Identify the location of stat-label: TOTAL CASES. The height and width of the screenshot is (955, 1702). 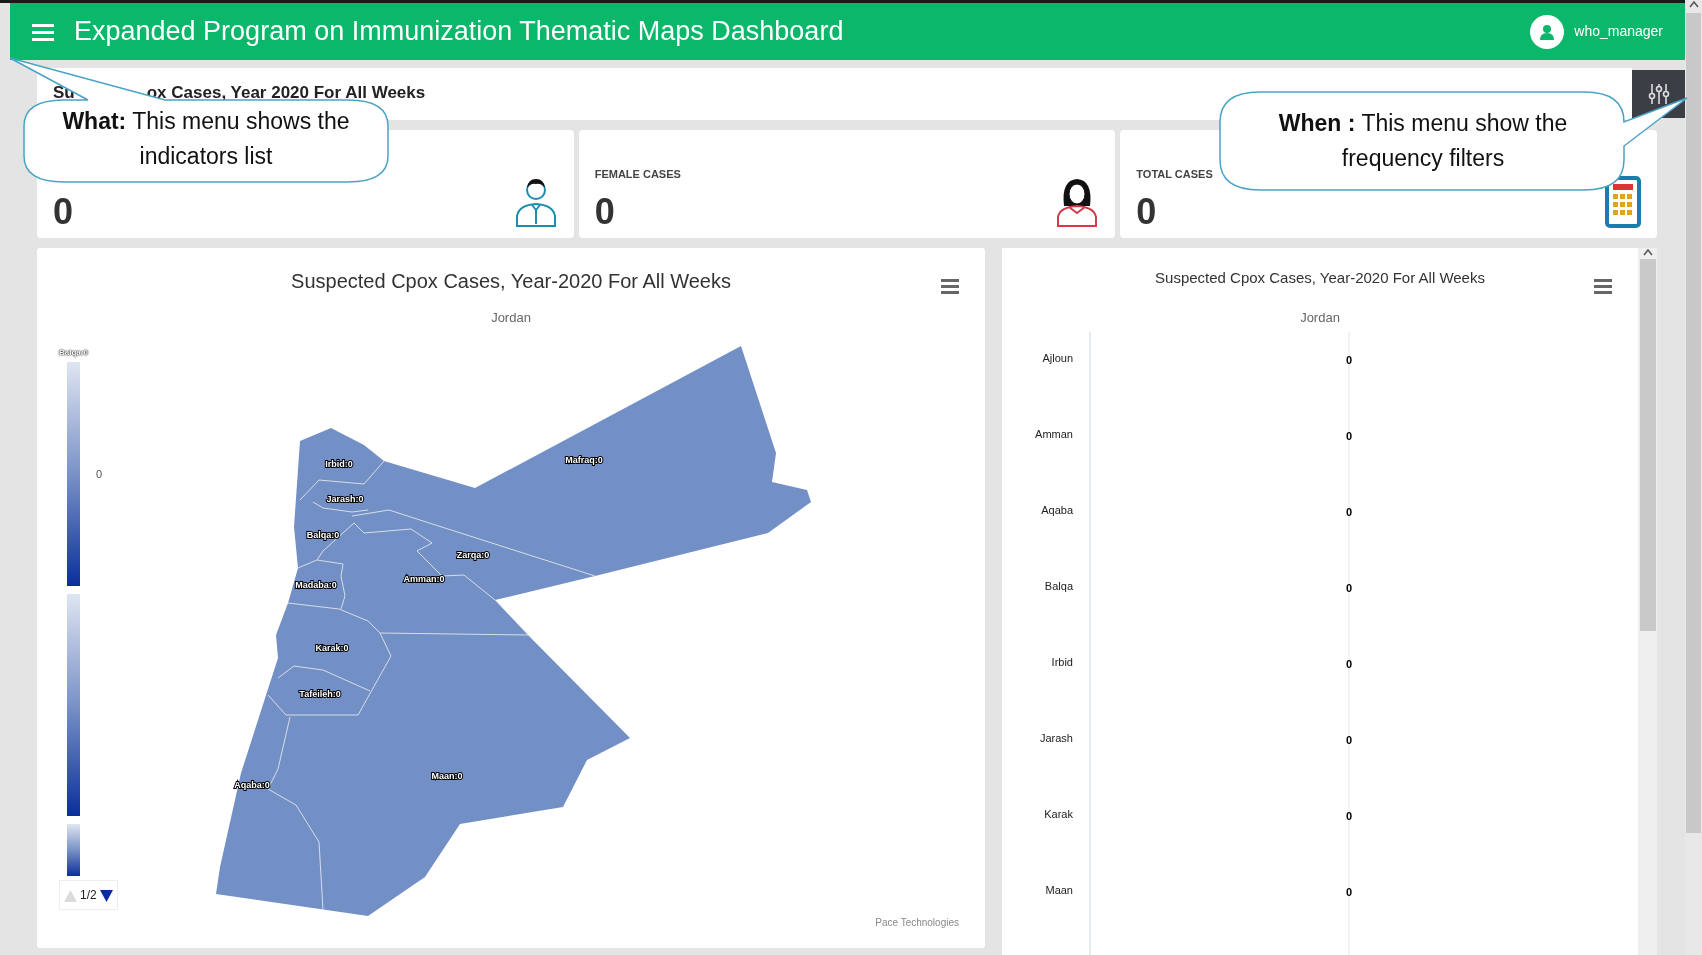
(1174, 174).